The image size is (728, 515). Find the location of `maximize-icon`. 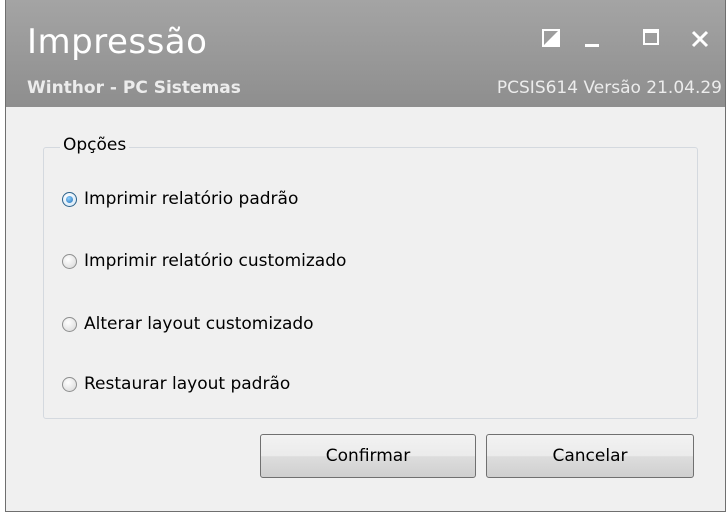

maximize-icon is located at coordinates (651, 37).